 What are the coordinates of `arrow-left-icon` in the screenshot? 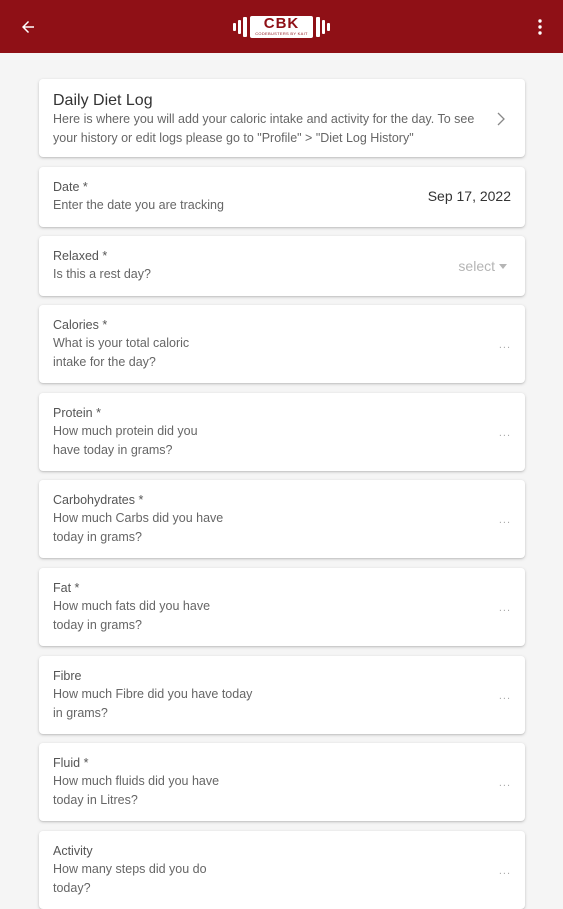 It's located at (28, 27).